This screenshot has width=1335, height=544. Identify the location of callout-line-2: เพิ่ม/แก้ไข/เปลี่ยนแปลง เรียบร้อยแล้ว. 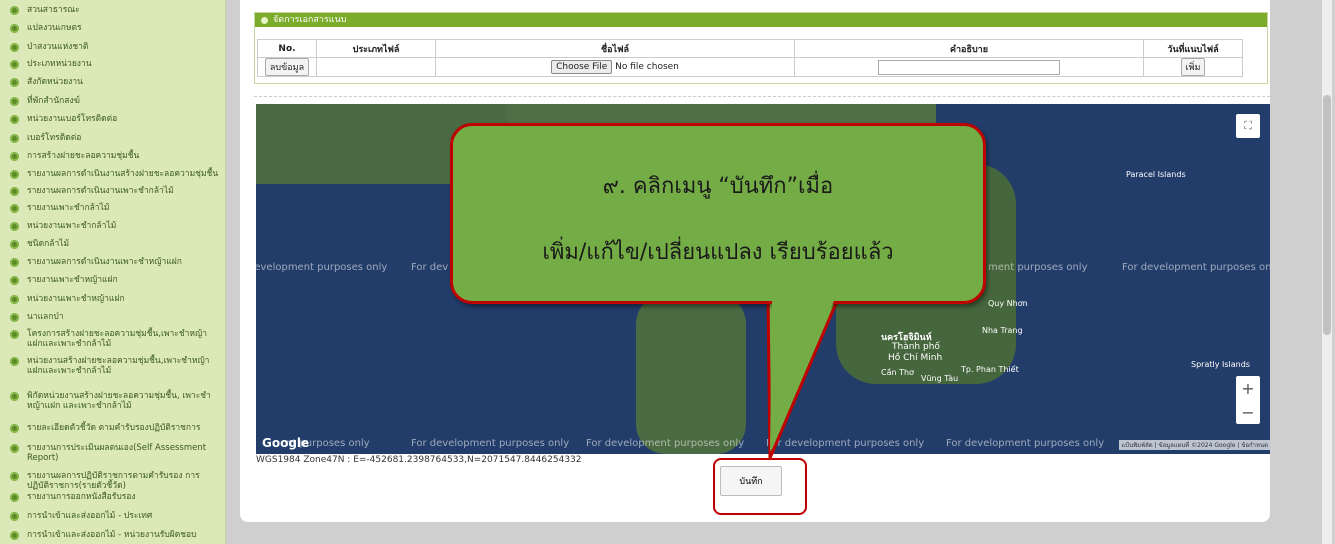
(718, 252).